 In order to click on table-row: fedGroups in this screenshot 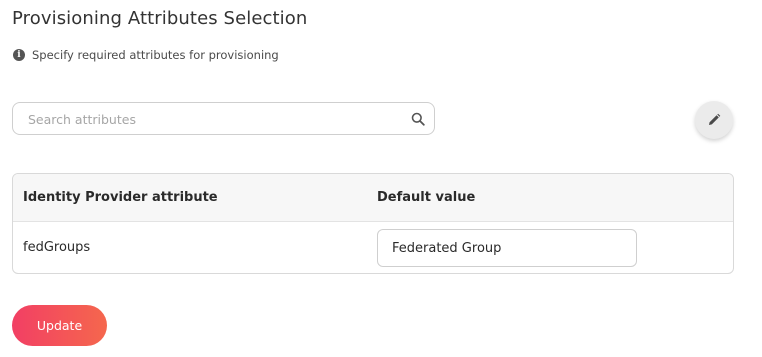, I will do `click(373, 247)`.